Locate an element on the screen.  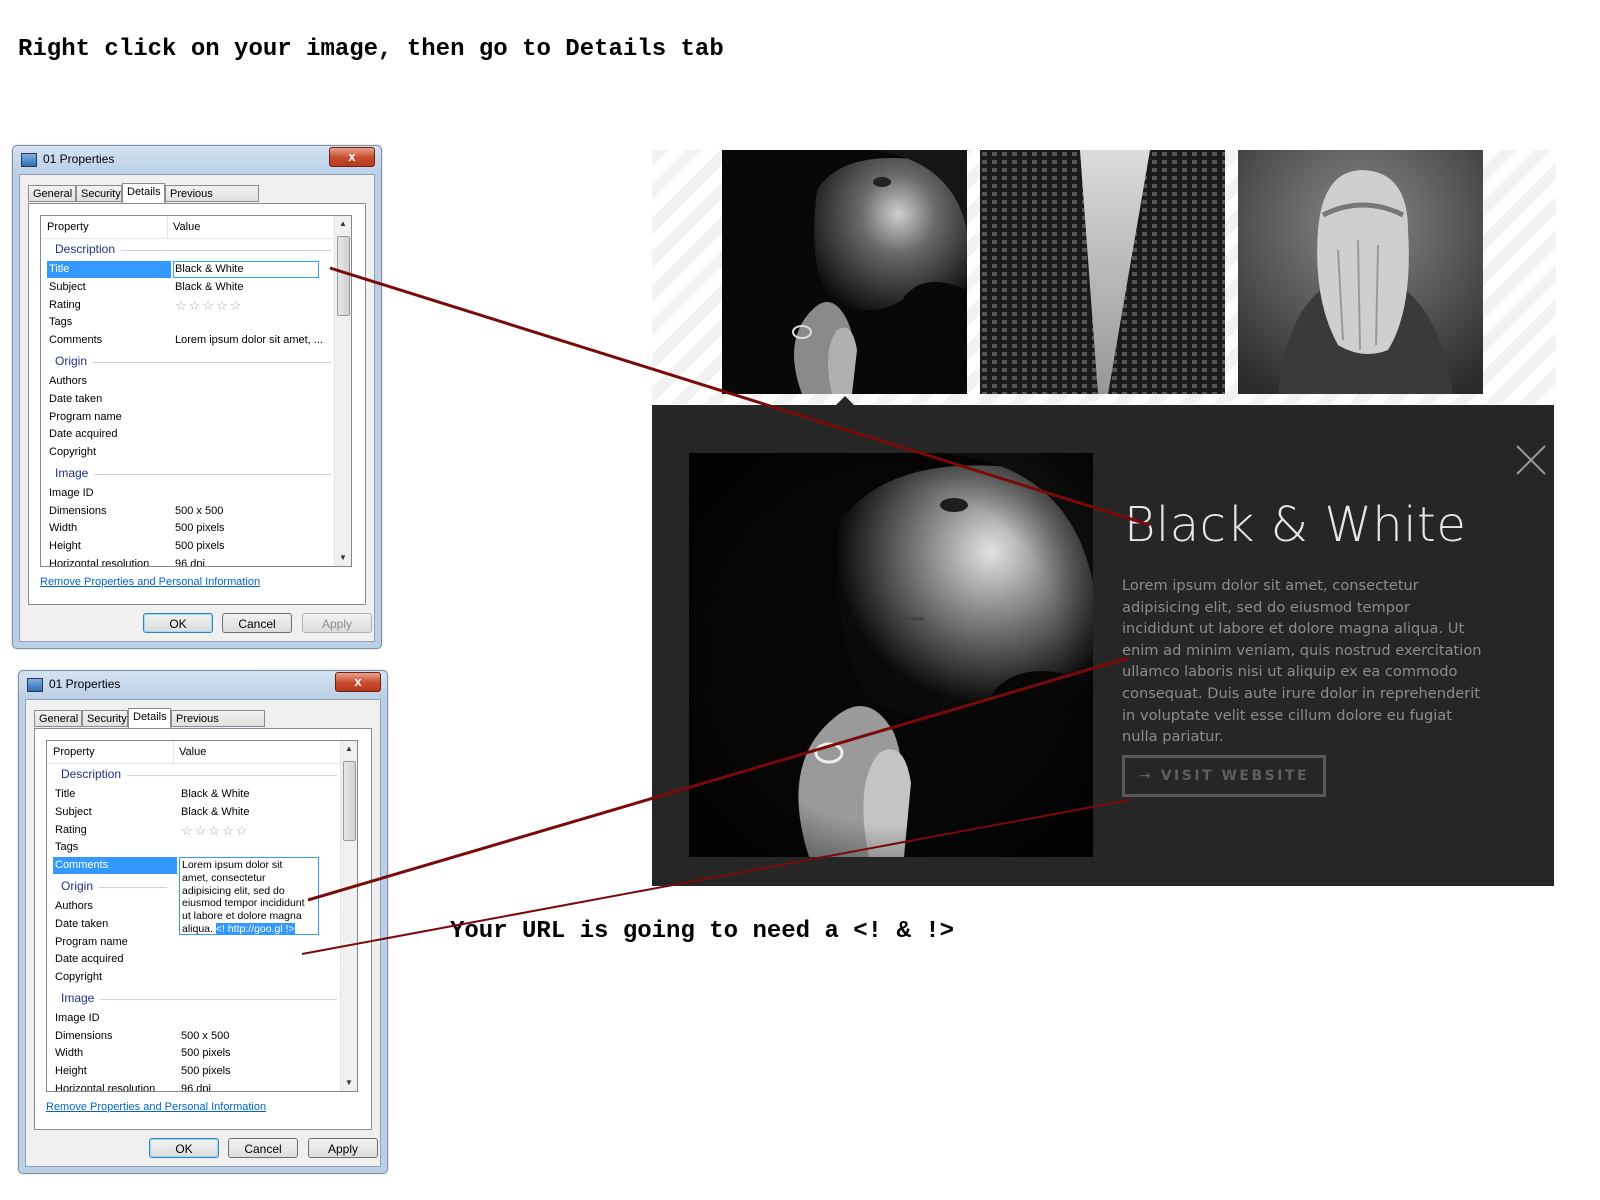
selection-pointer is located at coordinates (845, 400).